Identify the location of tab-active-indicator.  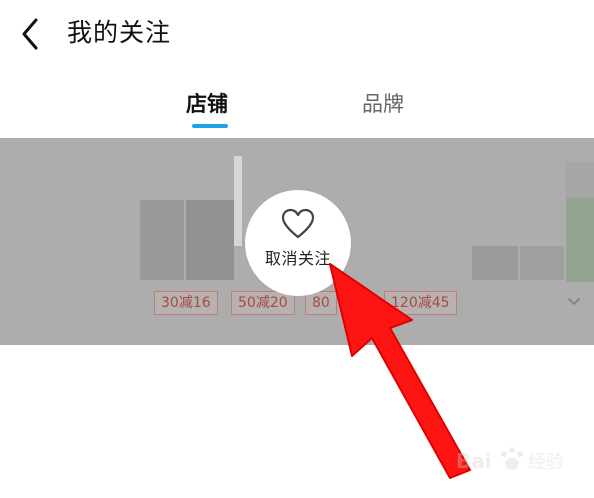
(210, 126).